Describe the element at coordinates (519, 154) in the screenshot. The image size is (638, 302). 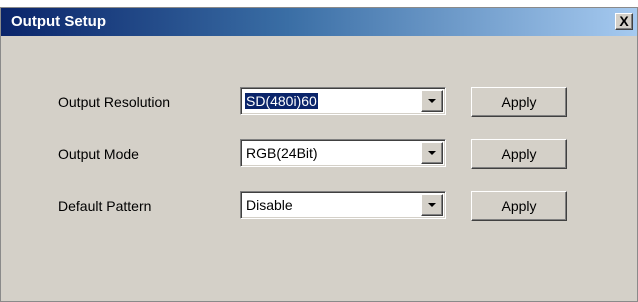
I see `apply-output-mode-button: Apply` at that location.